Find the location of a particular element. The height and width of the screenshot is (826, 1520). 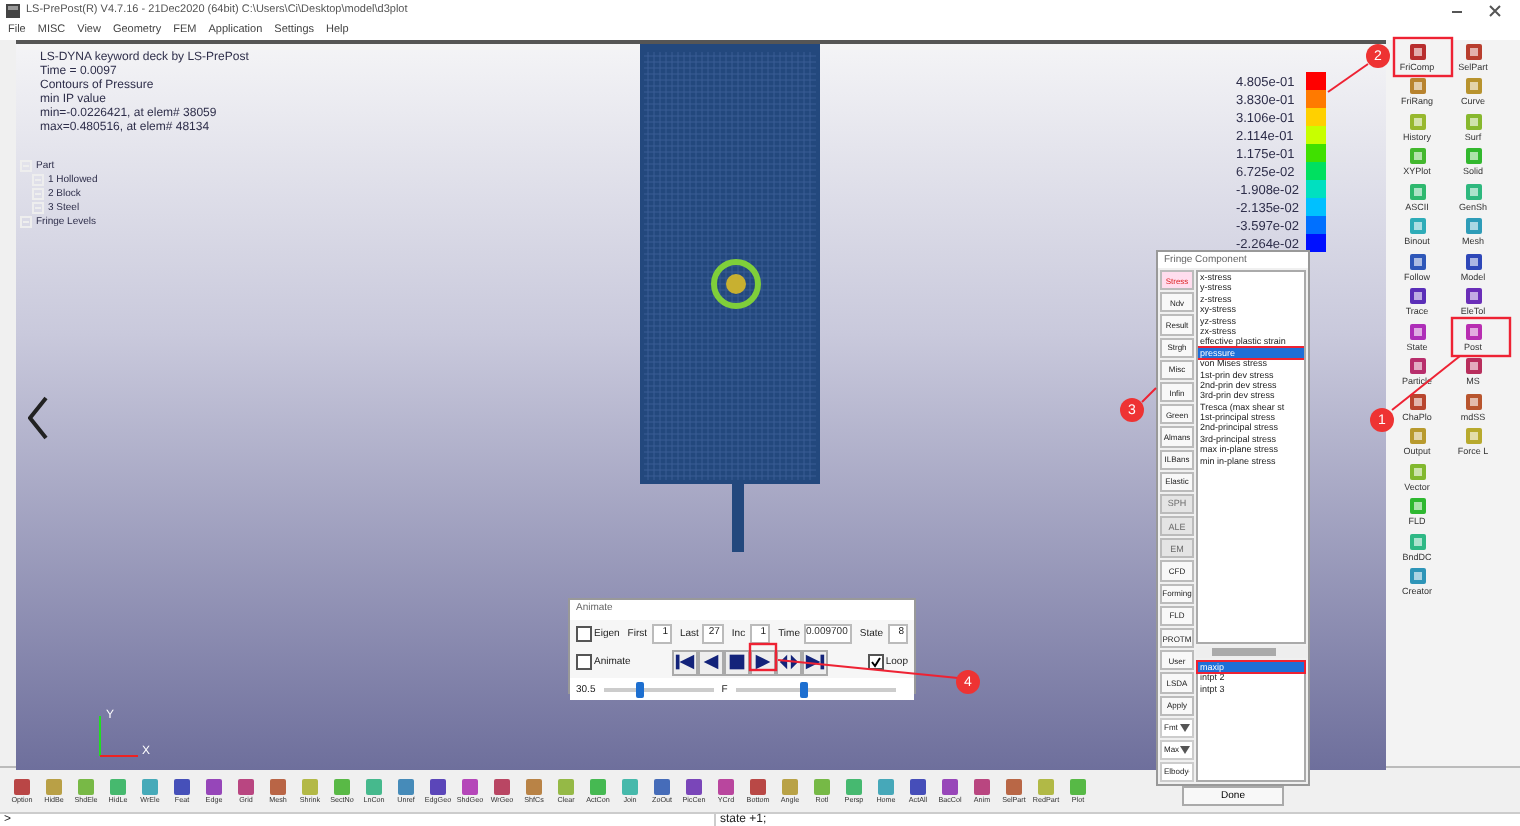

play-icon is located at coordinates (762, 662).